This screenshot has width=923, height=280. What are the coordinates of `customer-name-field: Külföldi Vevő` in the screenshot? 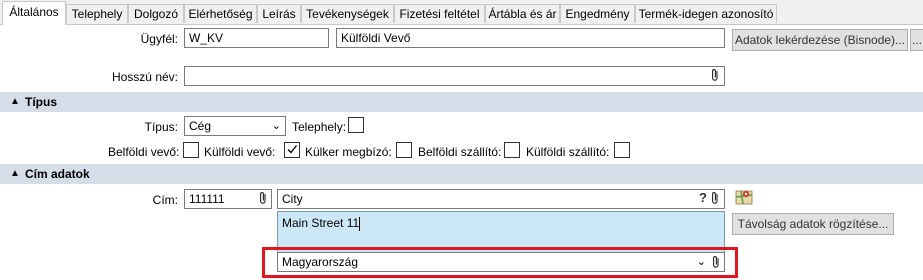 It's located at (530, 38).